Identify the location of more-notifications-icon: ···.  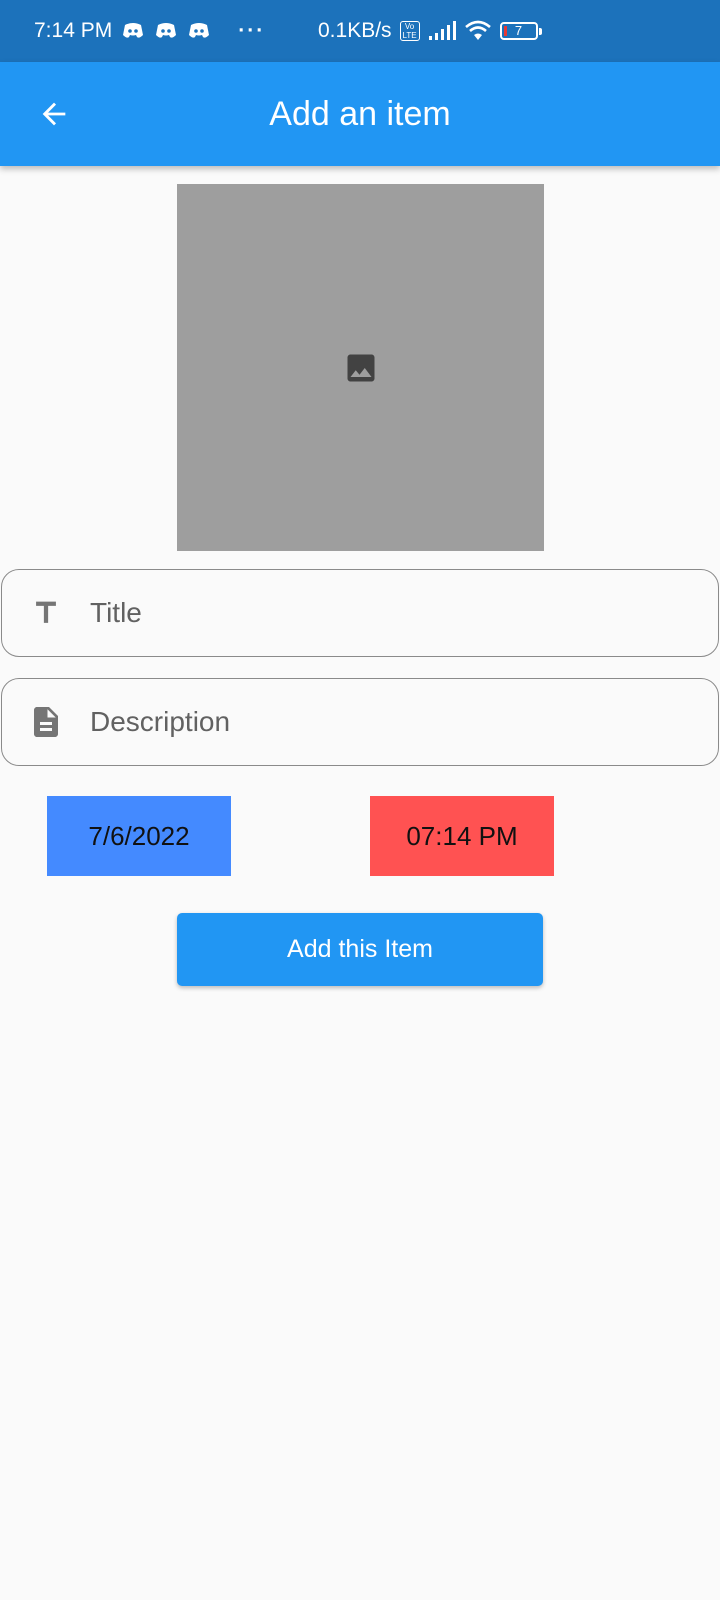
(252, 30).